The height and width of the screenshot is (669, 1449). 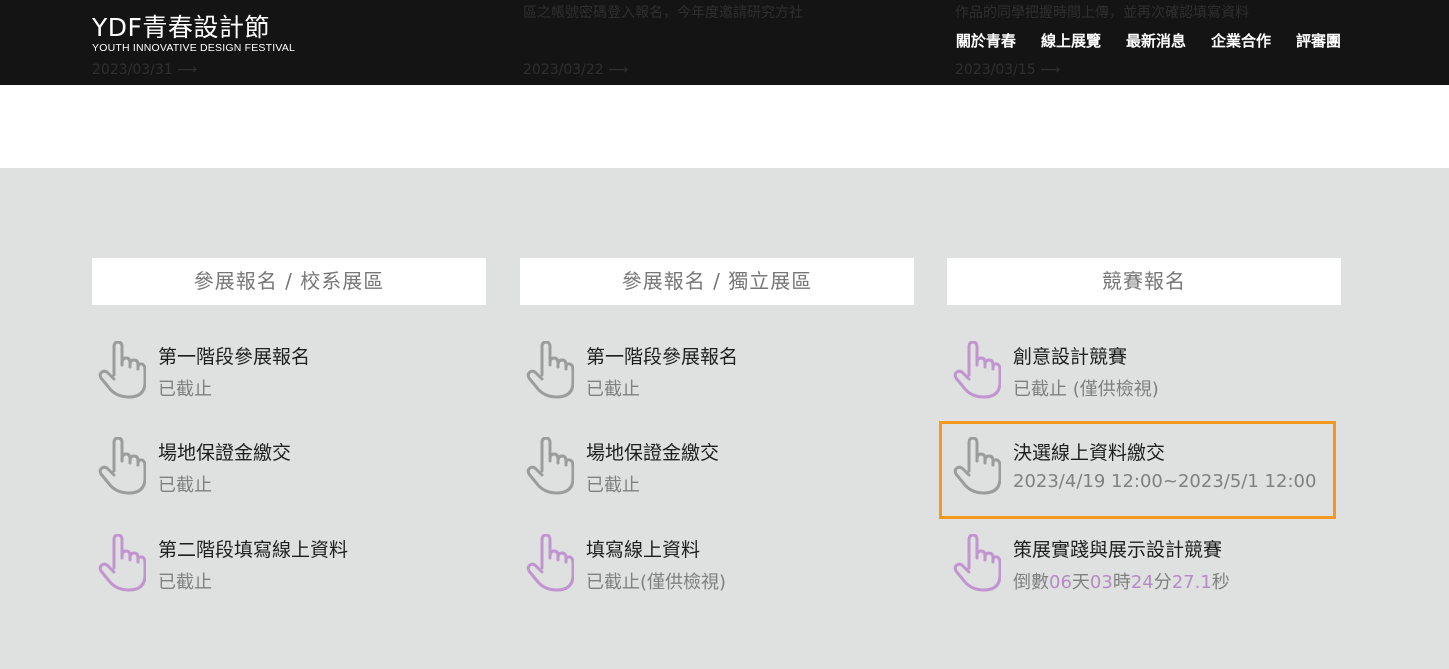 I want to click on column-title: 參展報名 / 獨立展區, so click(x=717, y=281).